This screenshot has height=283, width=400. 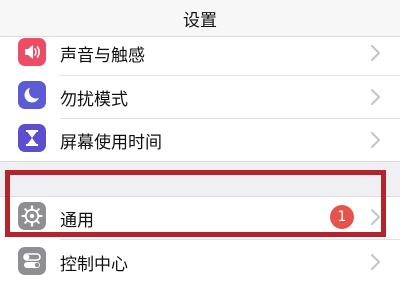 I want to click on navigation-bar: 设置, so click(x=200, y=18).